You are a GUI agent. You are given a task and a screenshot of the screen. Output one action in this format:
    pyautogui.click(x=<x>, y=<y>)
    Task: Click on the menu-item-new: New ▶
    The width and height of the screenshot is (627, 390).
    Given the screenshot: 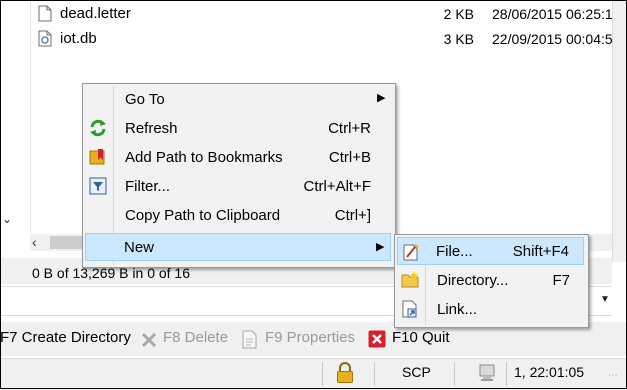 What is the action you would take?
    pyautogui.click(x=238, y=247)
    